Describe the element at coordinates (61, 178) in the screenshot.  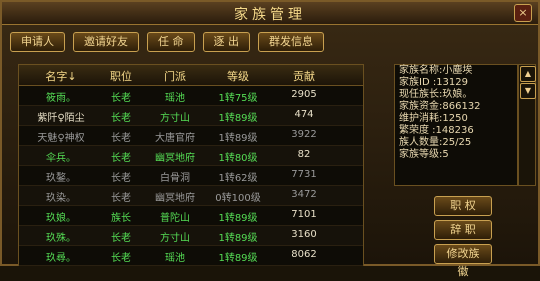
I see `member-name: 玖鏊。` at that location.